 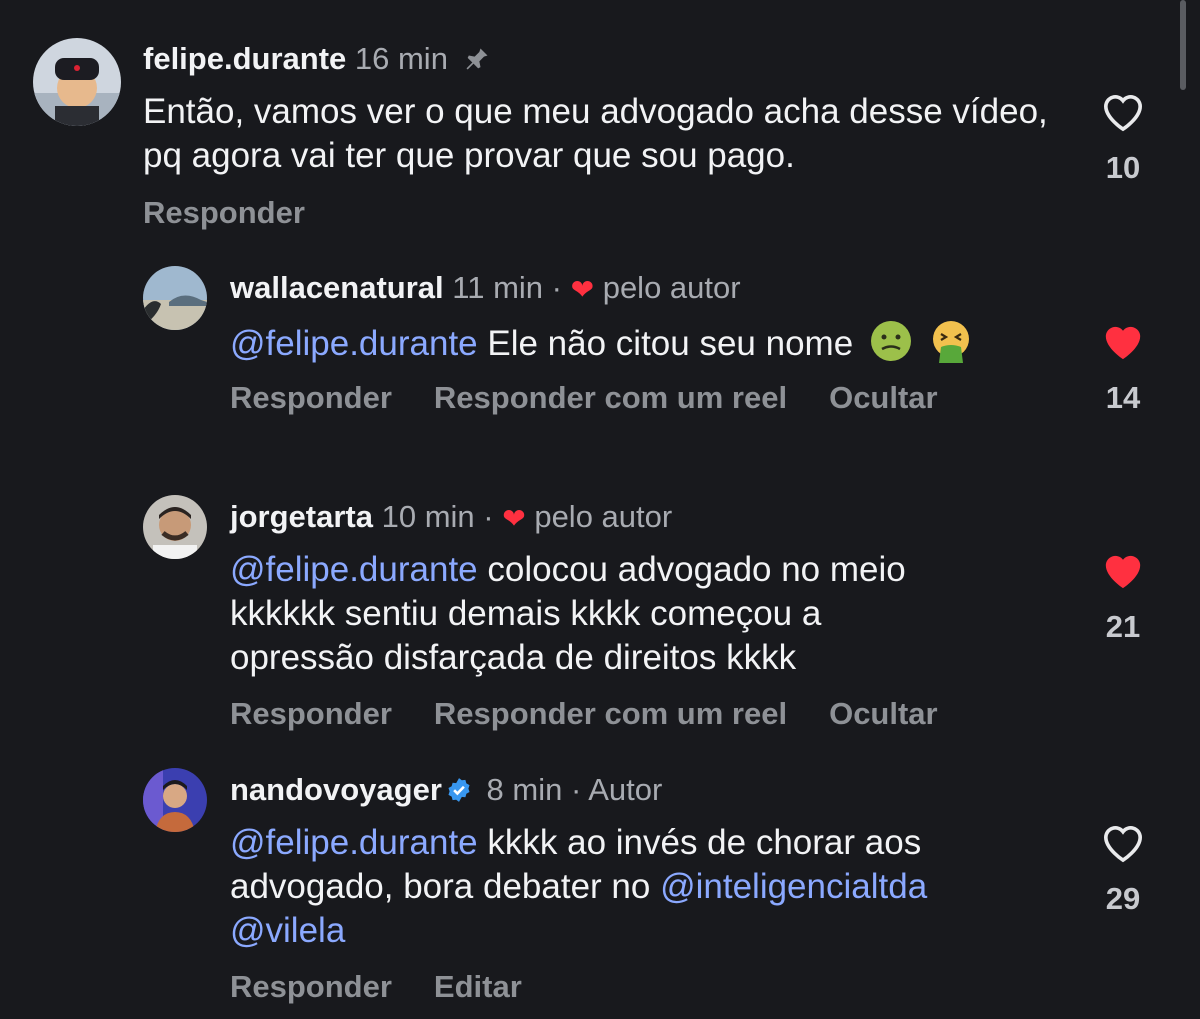 What do you see at coordinates (1123, 898) in the screenshot?
I see `like-count: 29` at bounding box center [1123, 898].